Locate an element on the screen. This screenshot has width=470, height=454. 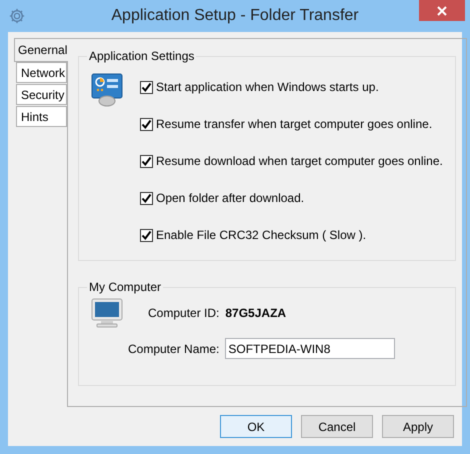
computer-id: 87G5JAZA is located at coordinates (256, 313).